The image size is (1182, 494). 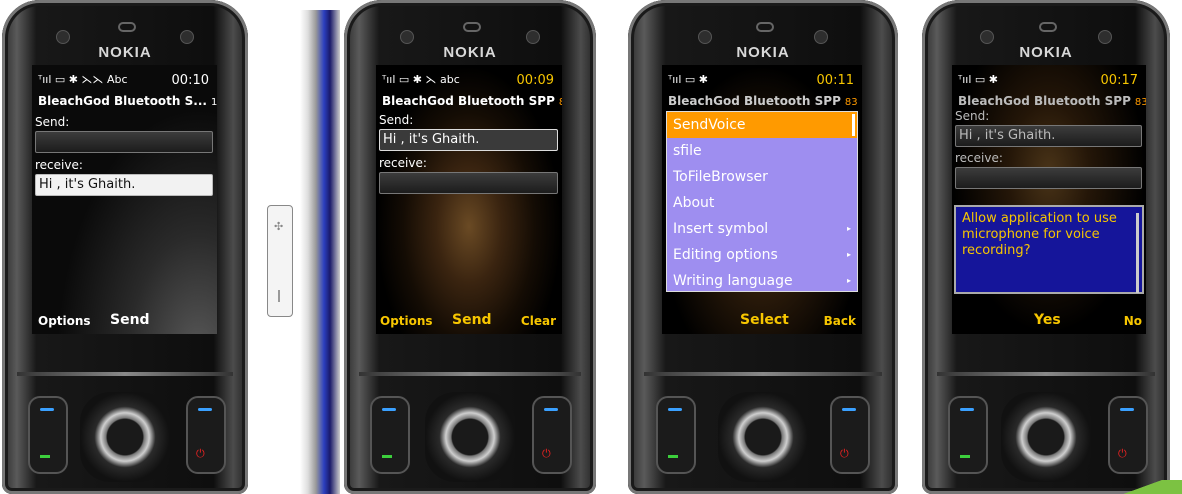 What do you see at coordinates (725, 255) in the screenshot?
I see `menu-item-label: Editing options` at bounding box center [725, 255].